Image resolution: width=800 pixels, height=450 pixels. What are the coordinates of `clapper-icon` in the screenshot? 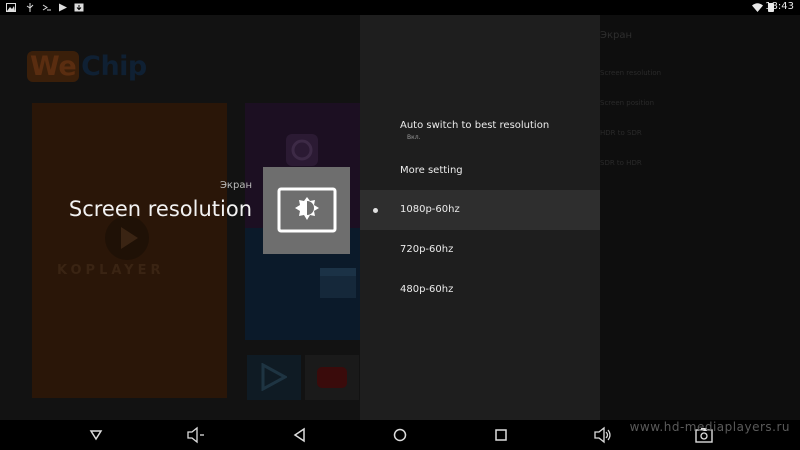 It's located at (338, 283).